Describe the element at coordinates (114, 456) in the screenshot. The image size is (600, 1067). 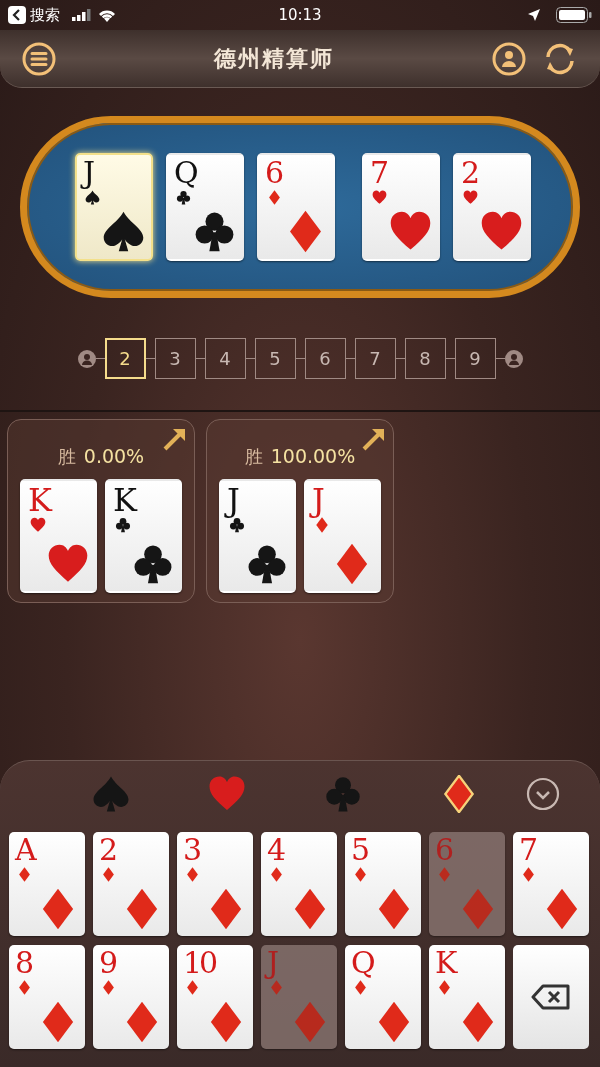
I see `win-rate: 0.00%` at that location.